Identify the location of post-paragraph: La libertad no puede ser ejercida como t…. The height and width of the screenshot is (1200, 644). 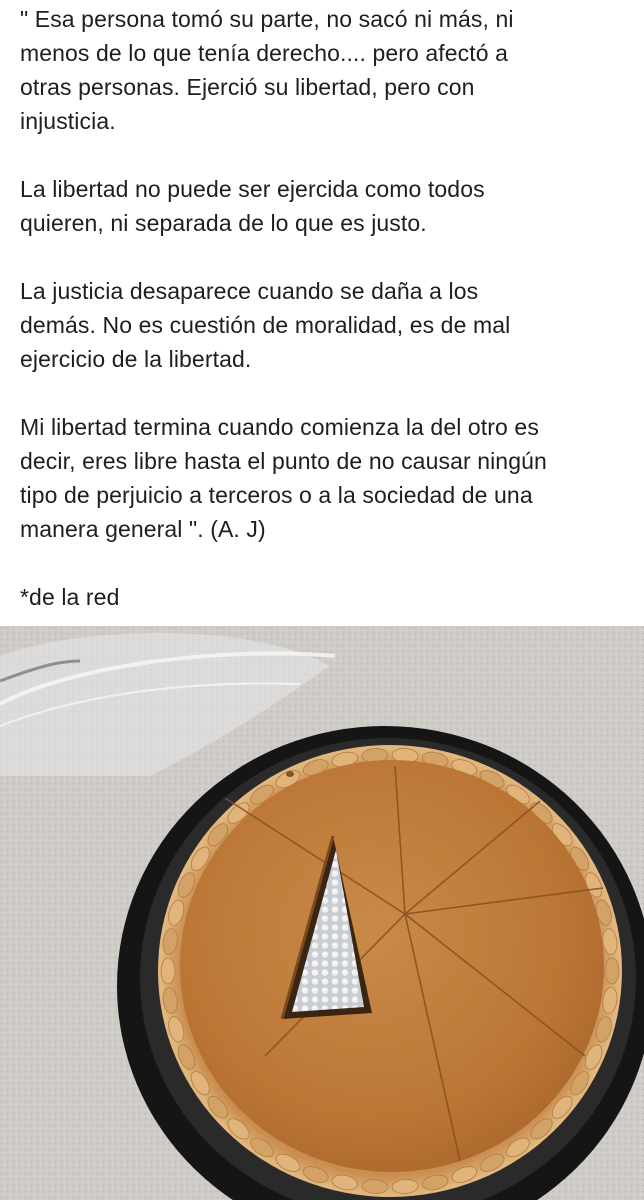
(325, 206).